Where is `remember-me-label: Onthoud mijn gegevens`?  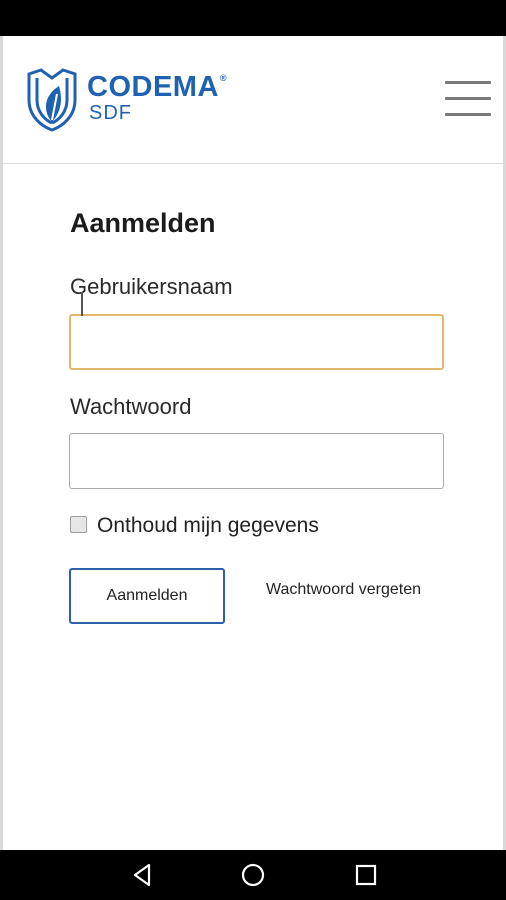 remember-me-label: Onthoud mijn gegevens is located at coordinates (208, 526).